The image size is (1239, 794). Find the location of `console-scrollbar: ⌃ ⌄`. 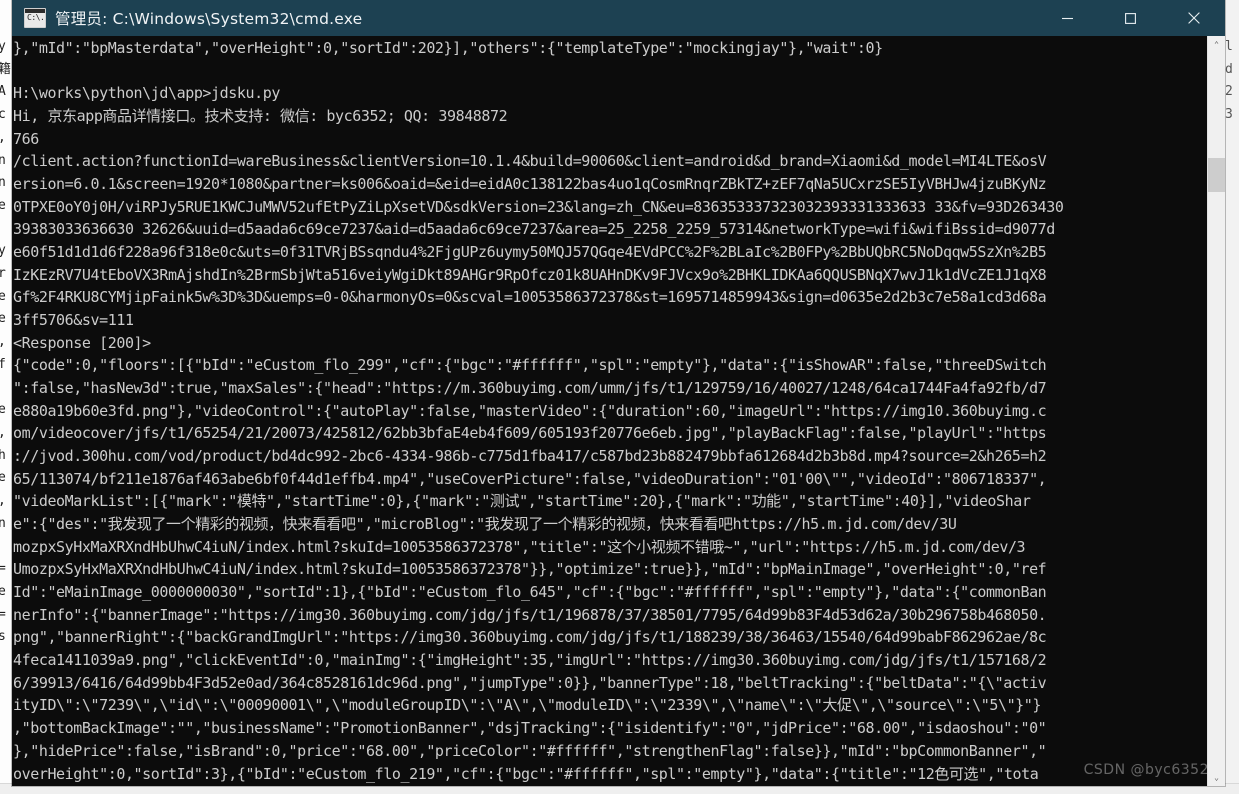

console-scrollbar: ⌃ ⌄ is located at coordinates (1216, 411).